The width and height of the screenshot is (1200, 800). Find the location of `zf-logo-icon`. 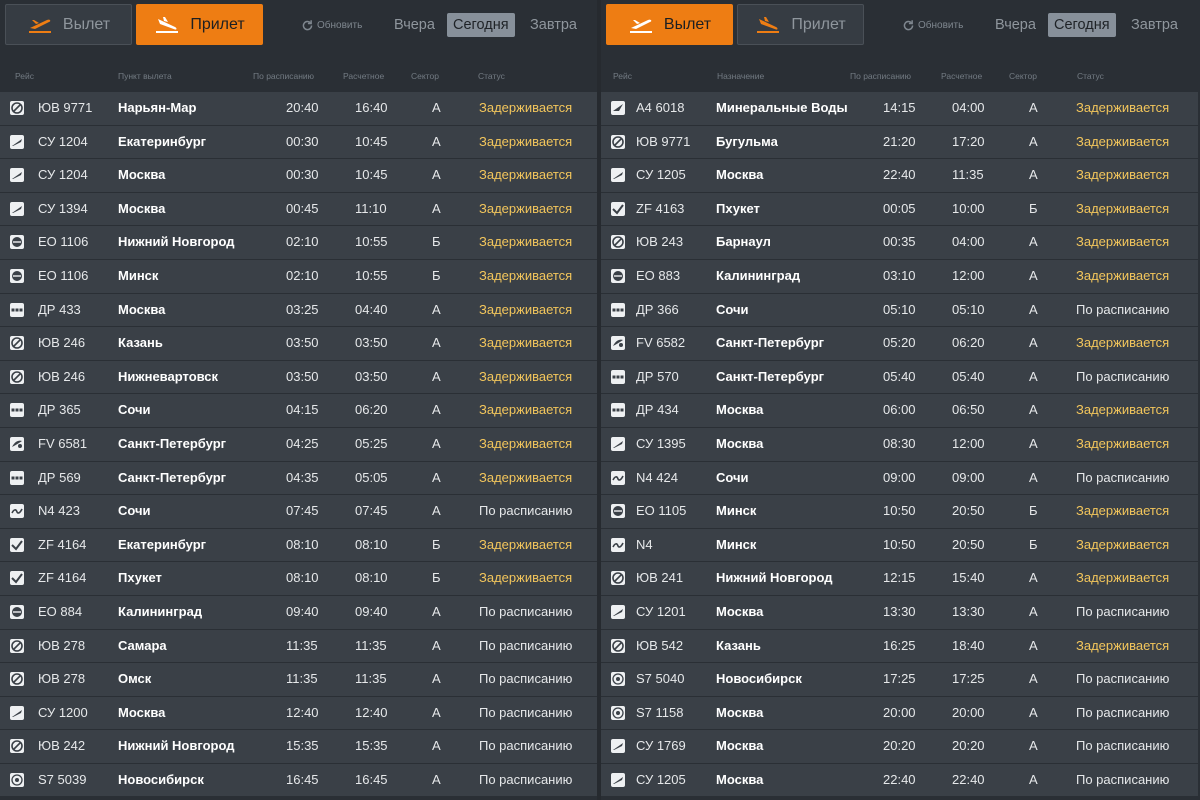

zf-logo-icon is located at coordinates (17, 544).